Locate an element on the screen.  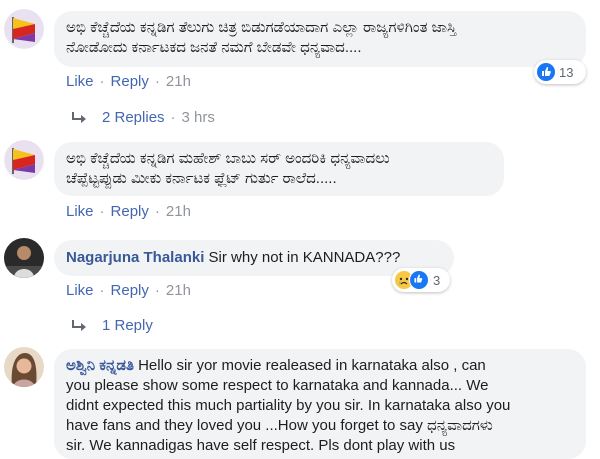
replies-timestamp: 3 hrs is located at coordinates (198, 117).